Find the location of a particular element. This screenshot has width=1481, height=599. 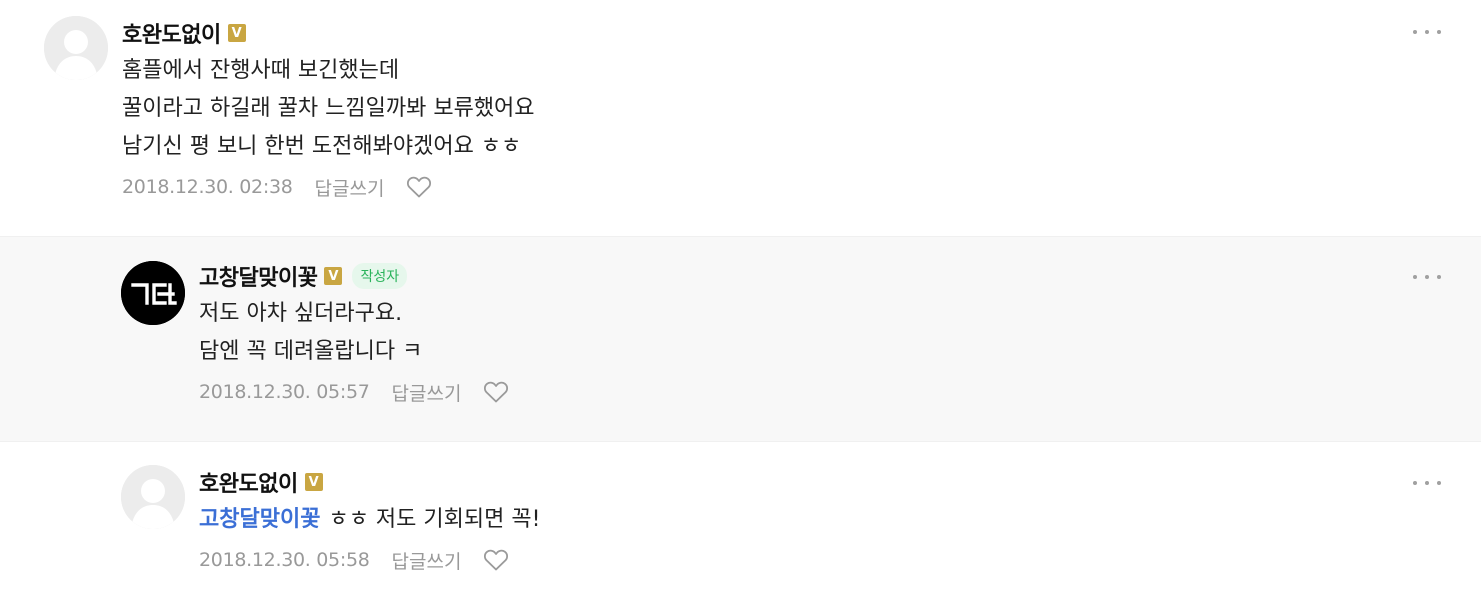

comment-date: 2018.12.30. 02:38 is located at coordinates (207, 187).